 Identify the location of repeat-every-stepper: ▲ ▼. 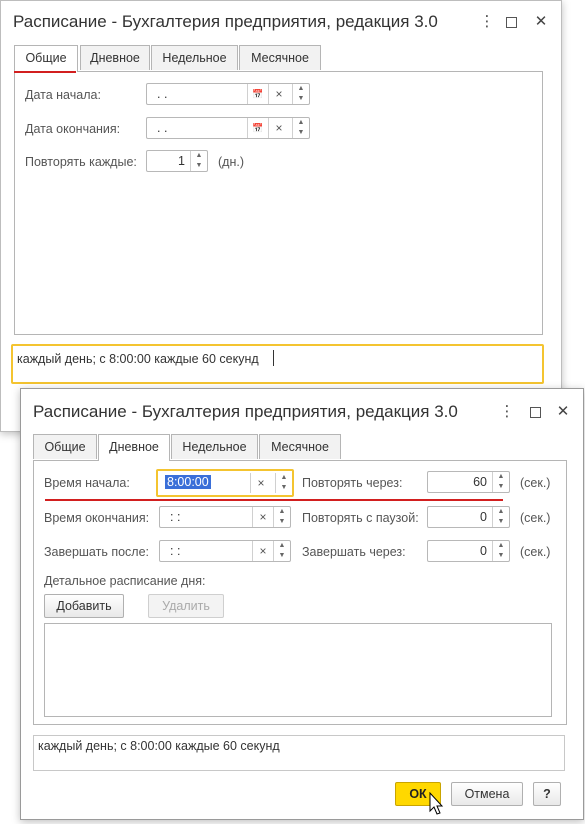
(500, 482).